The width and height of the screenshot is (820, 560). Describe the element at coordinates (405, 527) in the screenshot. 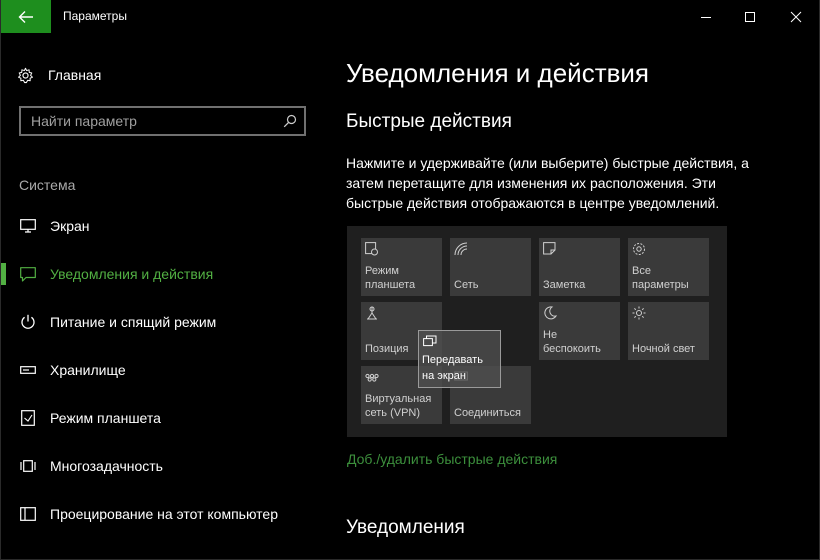

I see `notifications-heading: Уведомления` at that location.